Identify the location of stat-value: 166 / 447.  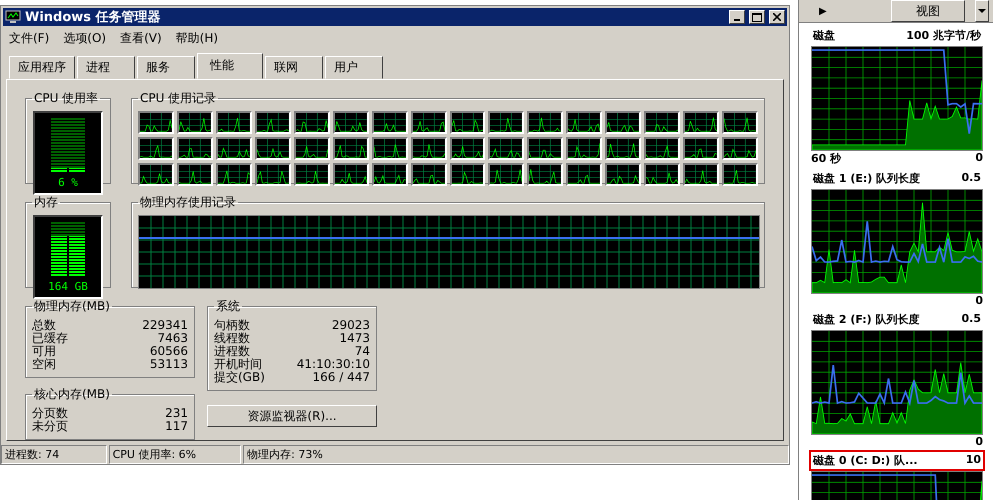
(341, 377).